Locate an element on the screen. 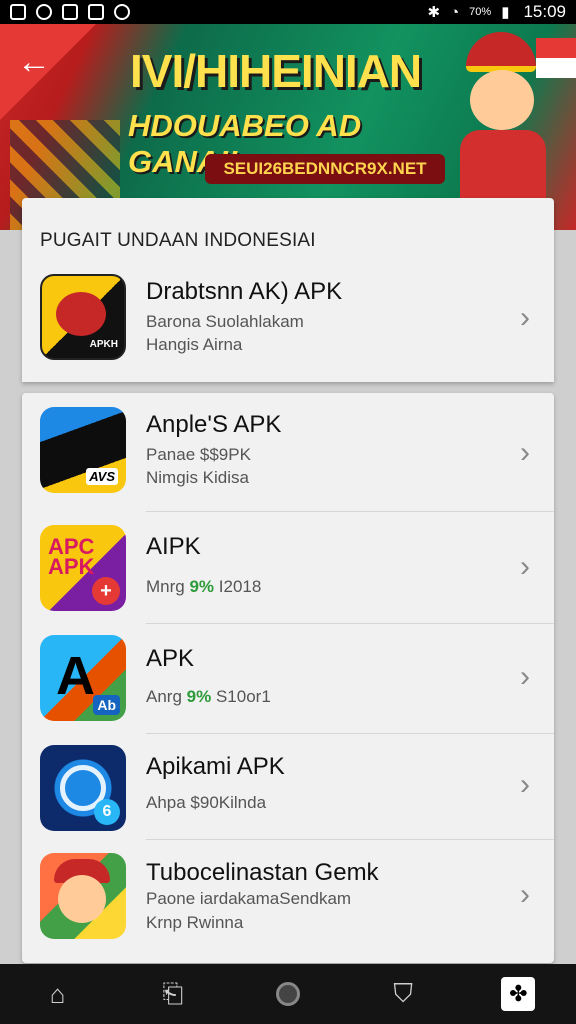 The width and height of the screenshot is (576, 1024). app-subtitle: Anrg 9% S10or1 is located at coordinates (208, 697).